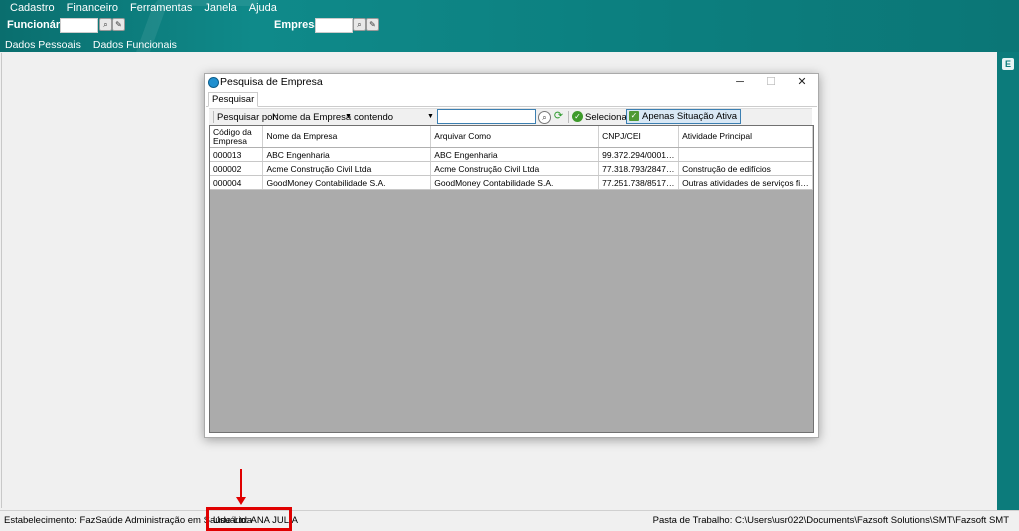 This screenshot has height=531, width=1019. I want to click on panel-toggle-icon: E, so click(1008, 64).